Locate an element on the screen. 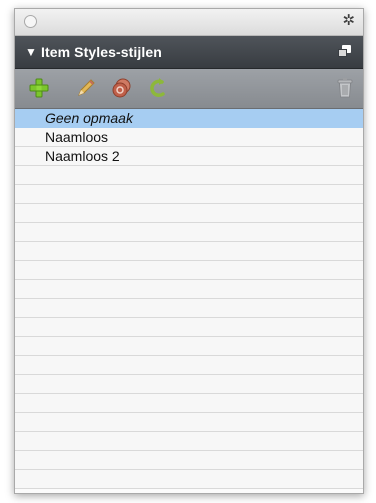 This screenshot has height=503, width=376. edit-pencil-icon is located at coordinates (86, 88).